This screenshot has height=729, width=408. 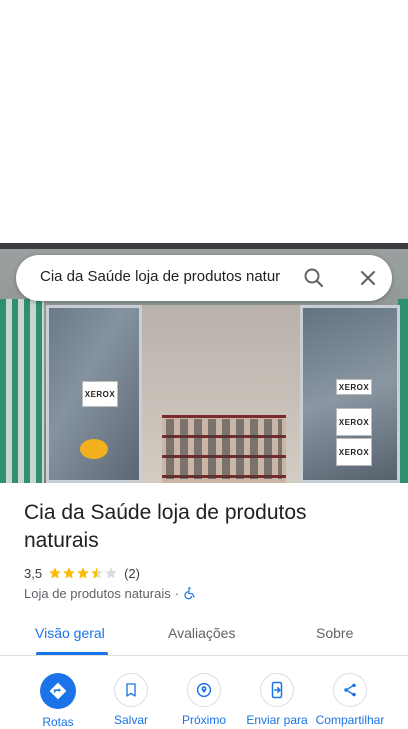 What do you see at coordinates (130, 720) in the screenshot?
I see `save-label: Salvar` at bounding box center [130, 720].